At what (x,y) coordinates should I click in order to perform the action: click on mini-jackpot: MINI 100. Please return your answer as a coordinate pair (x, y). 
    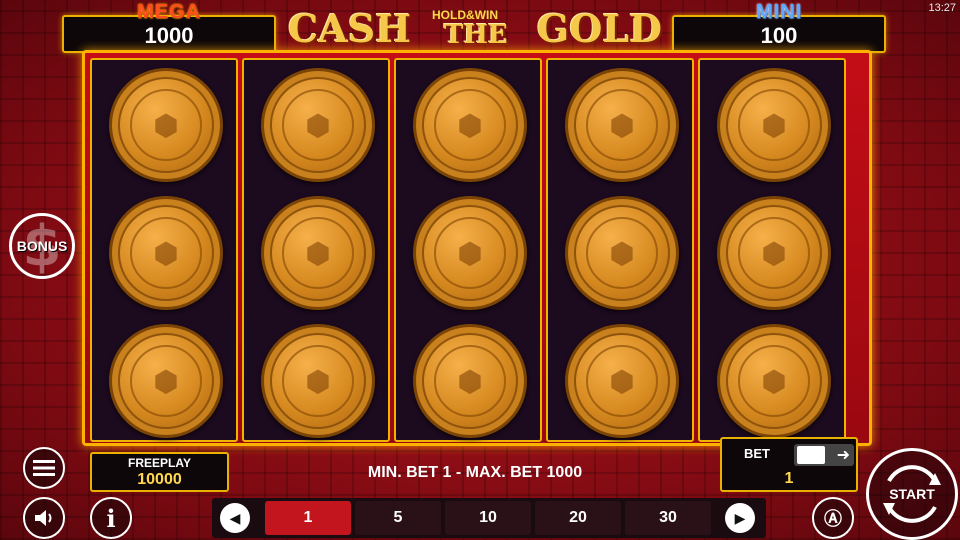
    Looking at the image, I should click on (779, 27).